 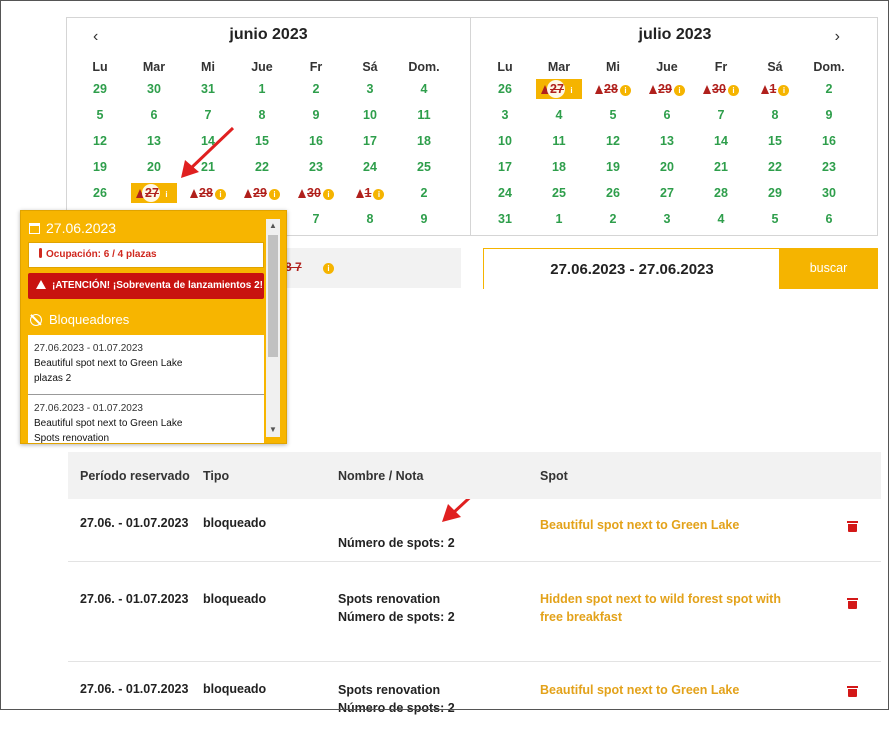 What do you see at coordinates (273, 226) in the screenshot?
I see `scroll-up-arrow-icon: ▲` at bounding box center [273, 226].